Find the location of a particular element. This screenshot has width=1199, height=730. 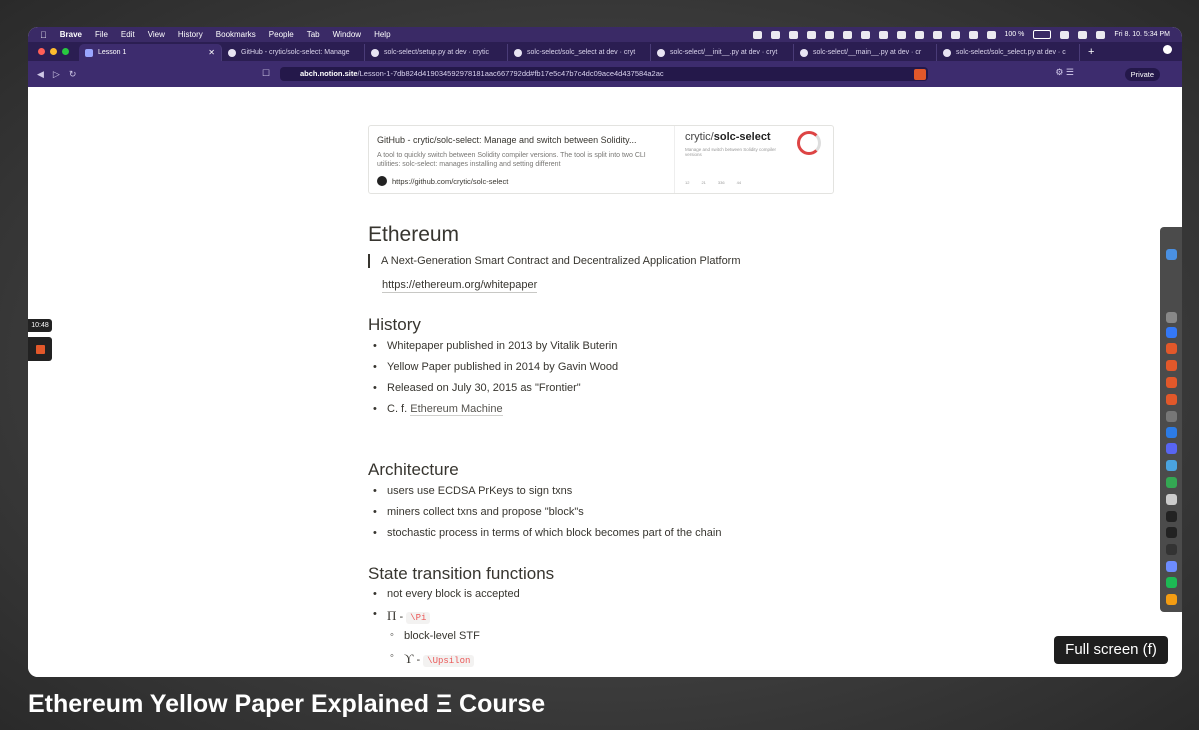

close-window-icon is located at coordinates (41, 51).